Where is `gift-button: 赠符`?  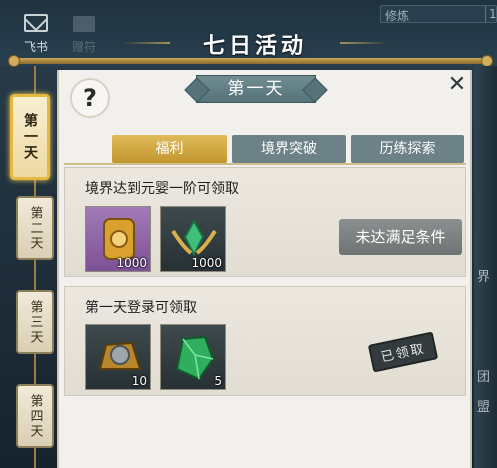 gift-button: 赠符 is located at coordinates (84, 34).